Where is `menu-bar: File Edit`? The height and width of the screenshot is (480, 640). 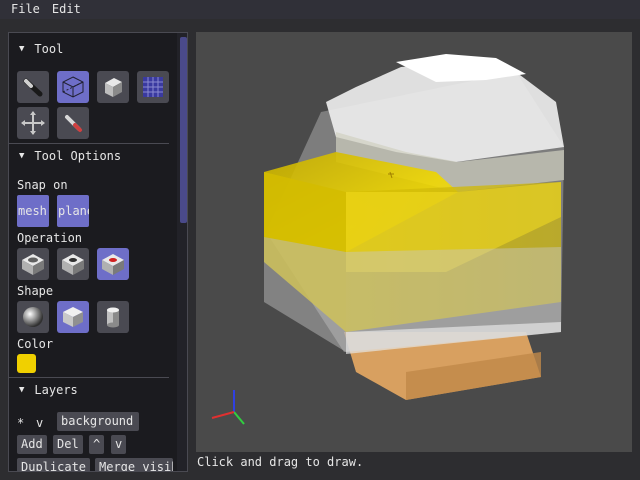
menu-bar: File Edit is located at coordinates (320, 9).